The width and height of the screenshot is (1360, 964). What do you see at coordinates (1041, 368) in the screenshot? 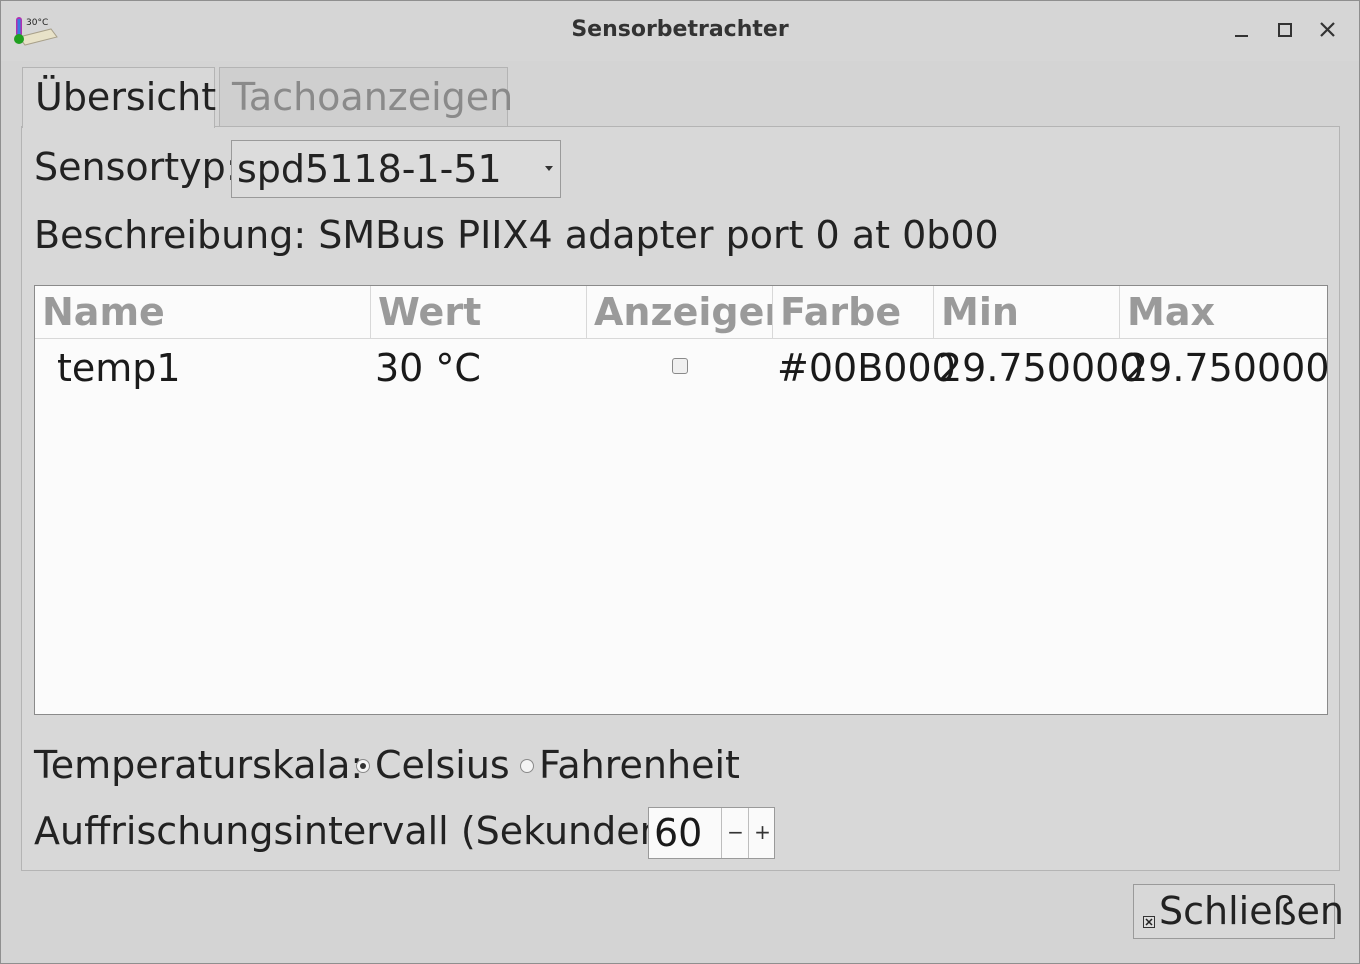
I see `cell-min: 29.750000` at bounding box center [1041, 368].